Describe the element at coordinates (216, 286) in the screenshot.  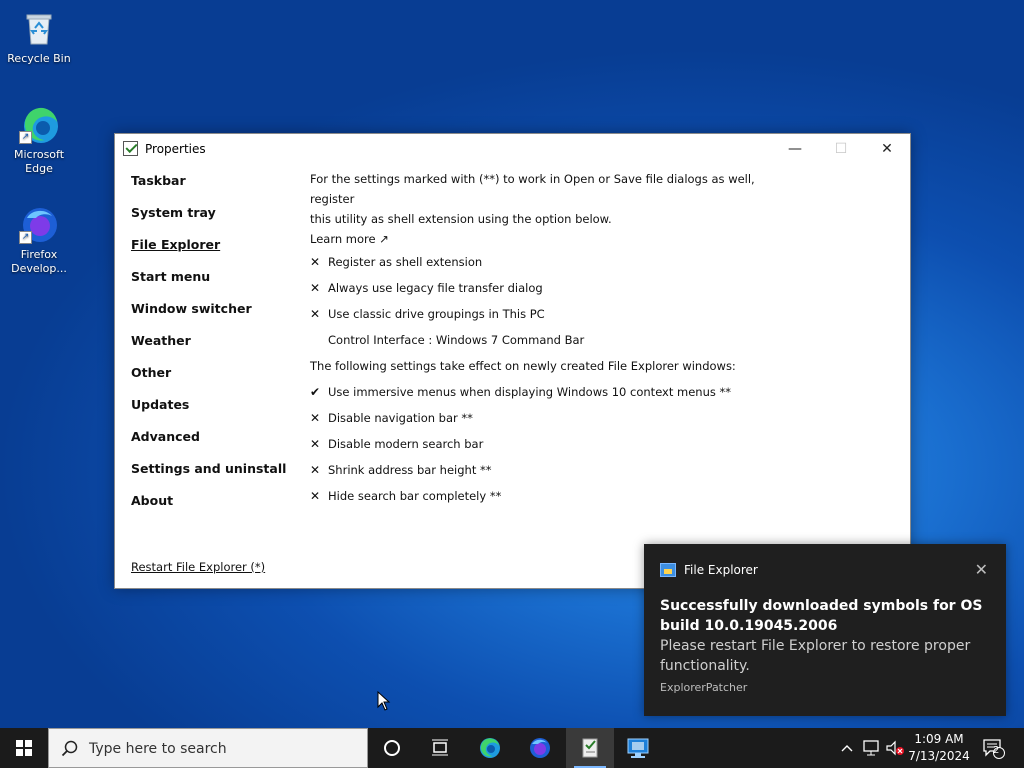
I see `sidebar-item-start-menu: Start menu` at that location.